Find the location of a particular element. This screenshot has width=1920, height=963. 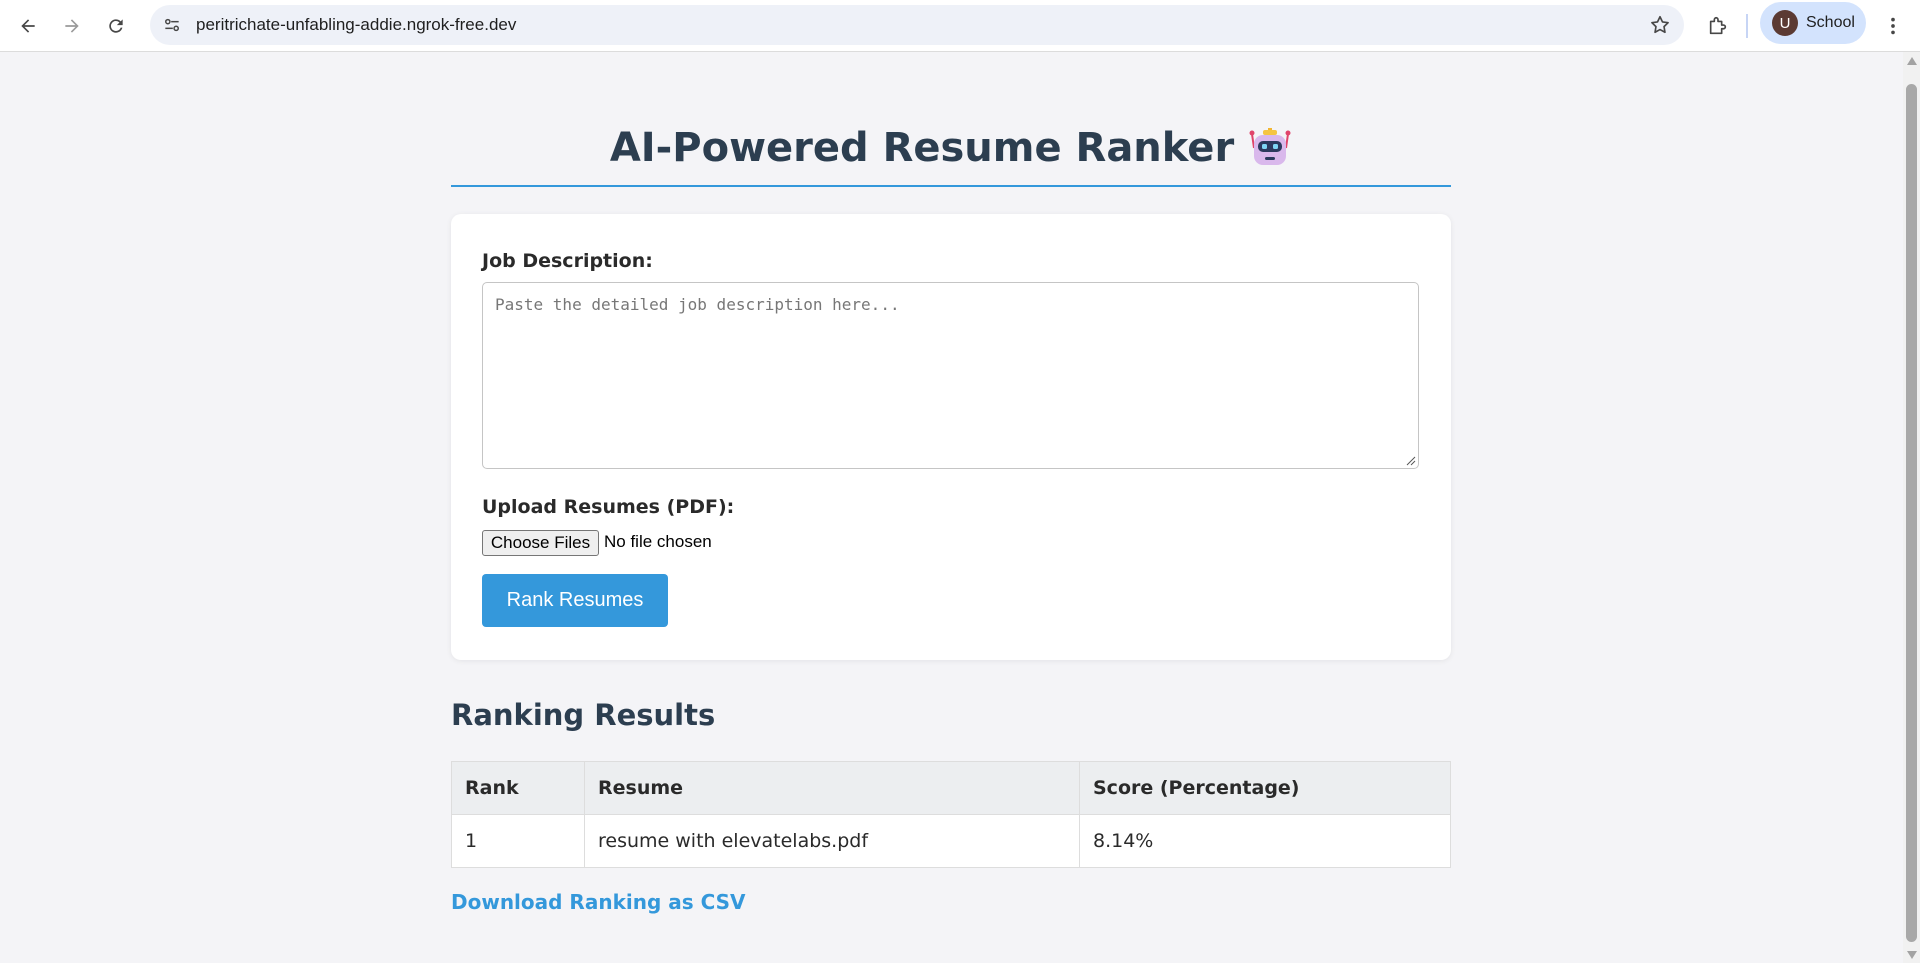

back-button is located at coordinates (28, 26).